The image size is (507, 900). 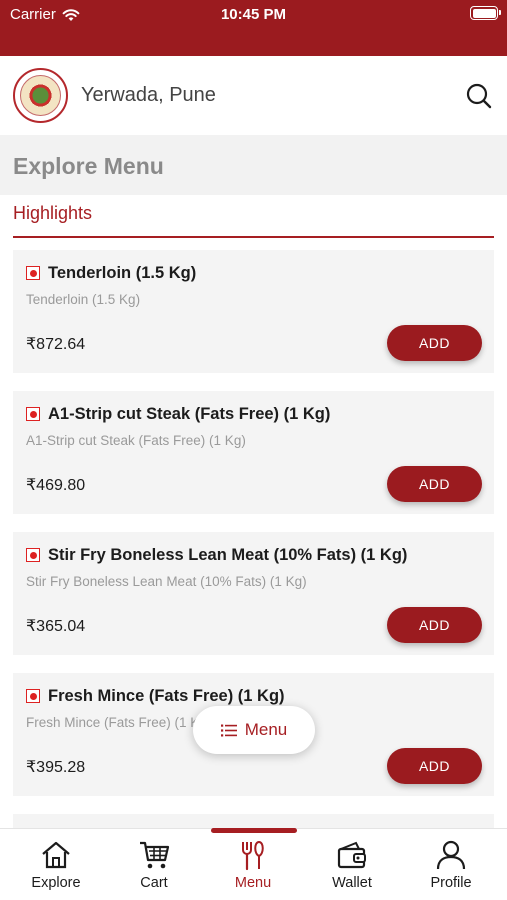 What do you see at coordinates (451, 883) in the screenshot?
I see `tab-label: Profile` at bounding box center [451, 883].